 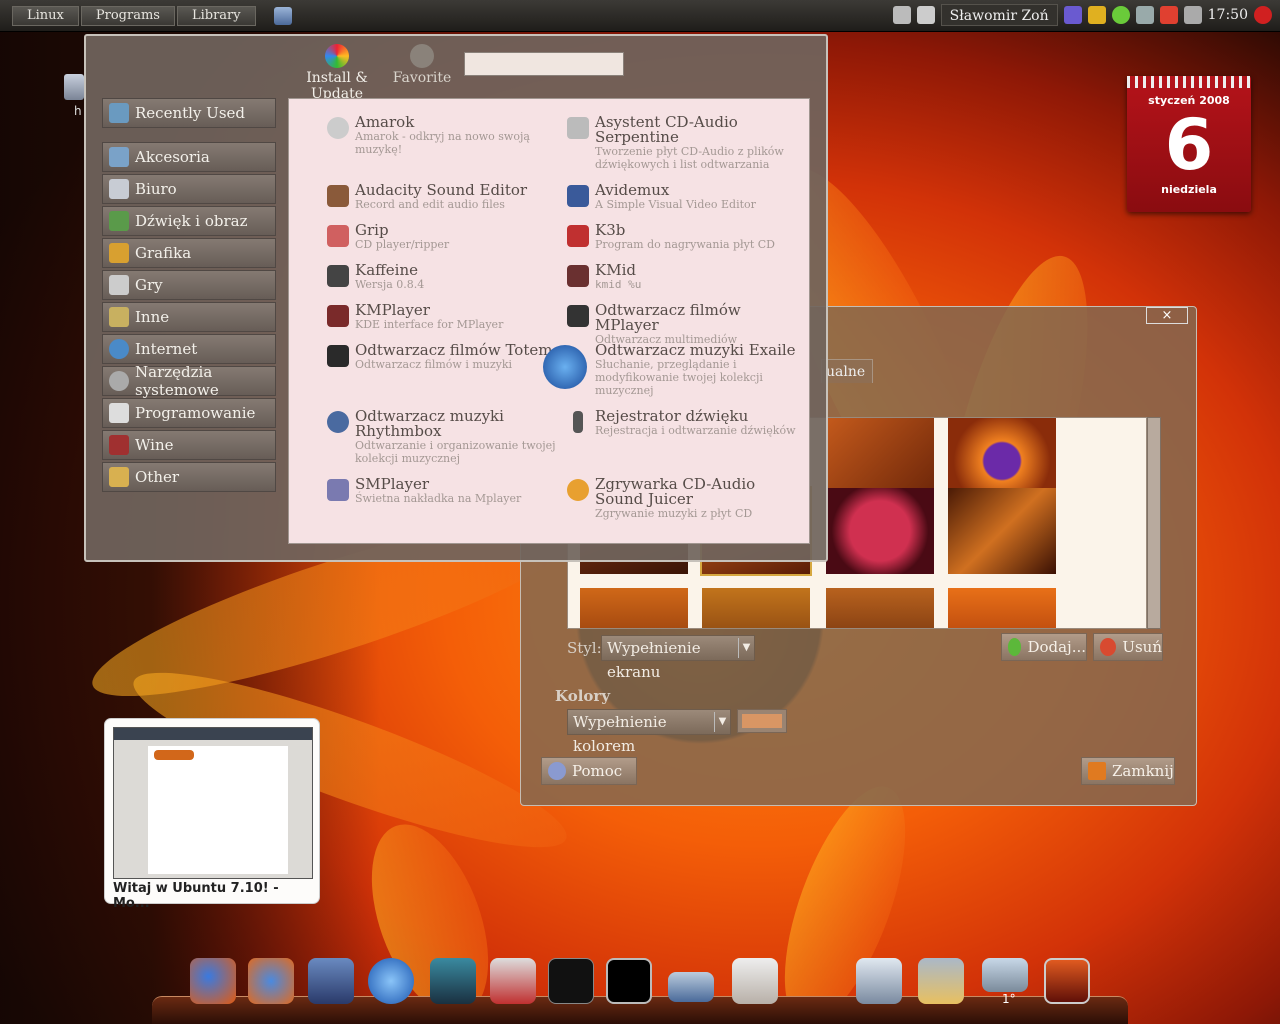 I want to click on terminal-icon, so click(x=629, y=981).